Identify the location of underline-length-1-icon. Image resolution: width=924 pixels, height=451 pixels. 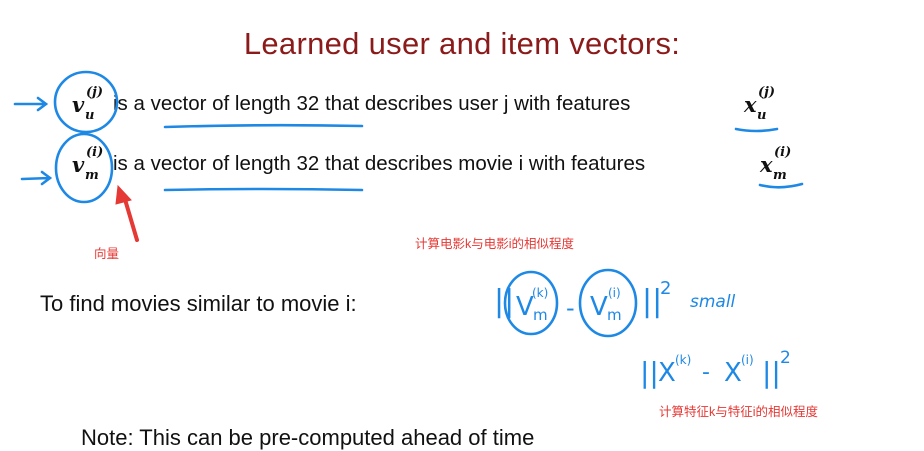
(263, 126).